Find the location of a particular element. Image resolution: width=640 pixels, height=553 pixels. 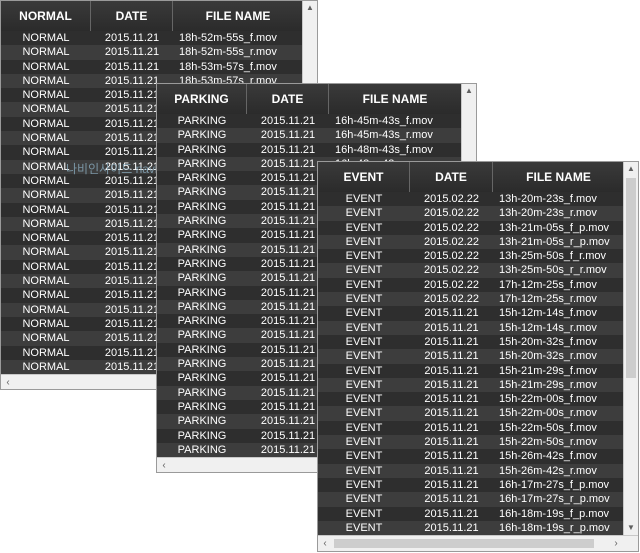

table-row: EVENT 2015.11.21 15h-21m-29s_r.mov is located at coordinates (471, 385).